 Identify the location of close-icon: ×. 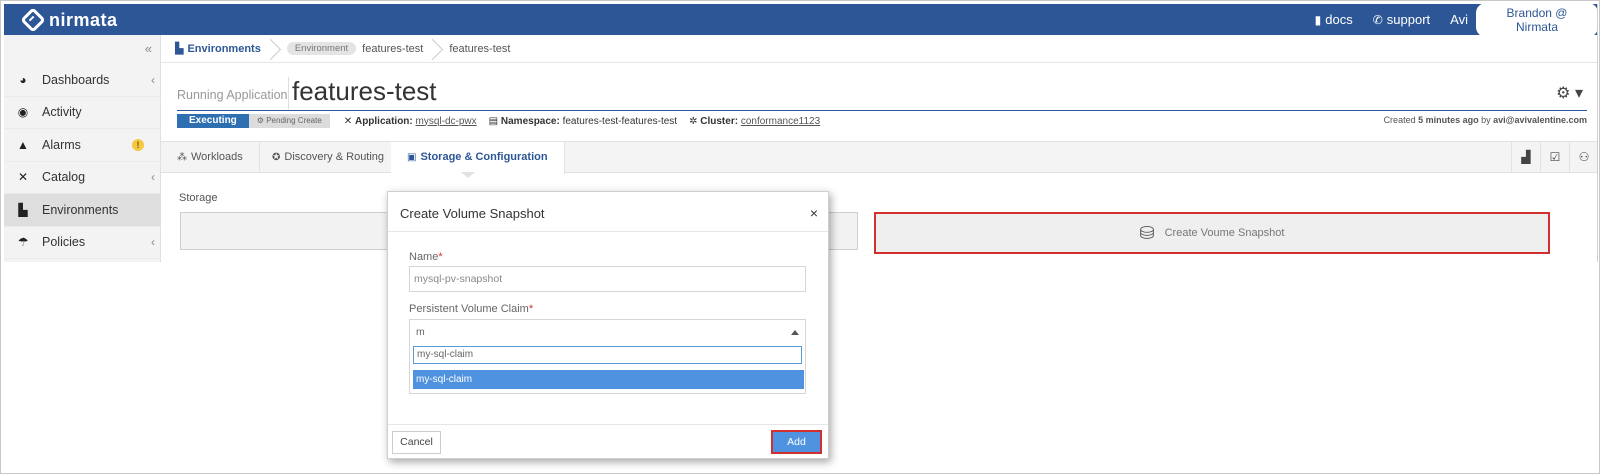
(814, 213).